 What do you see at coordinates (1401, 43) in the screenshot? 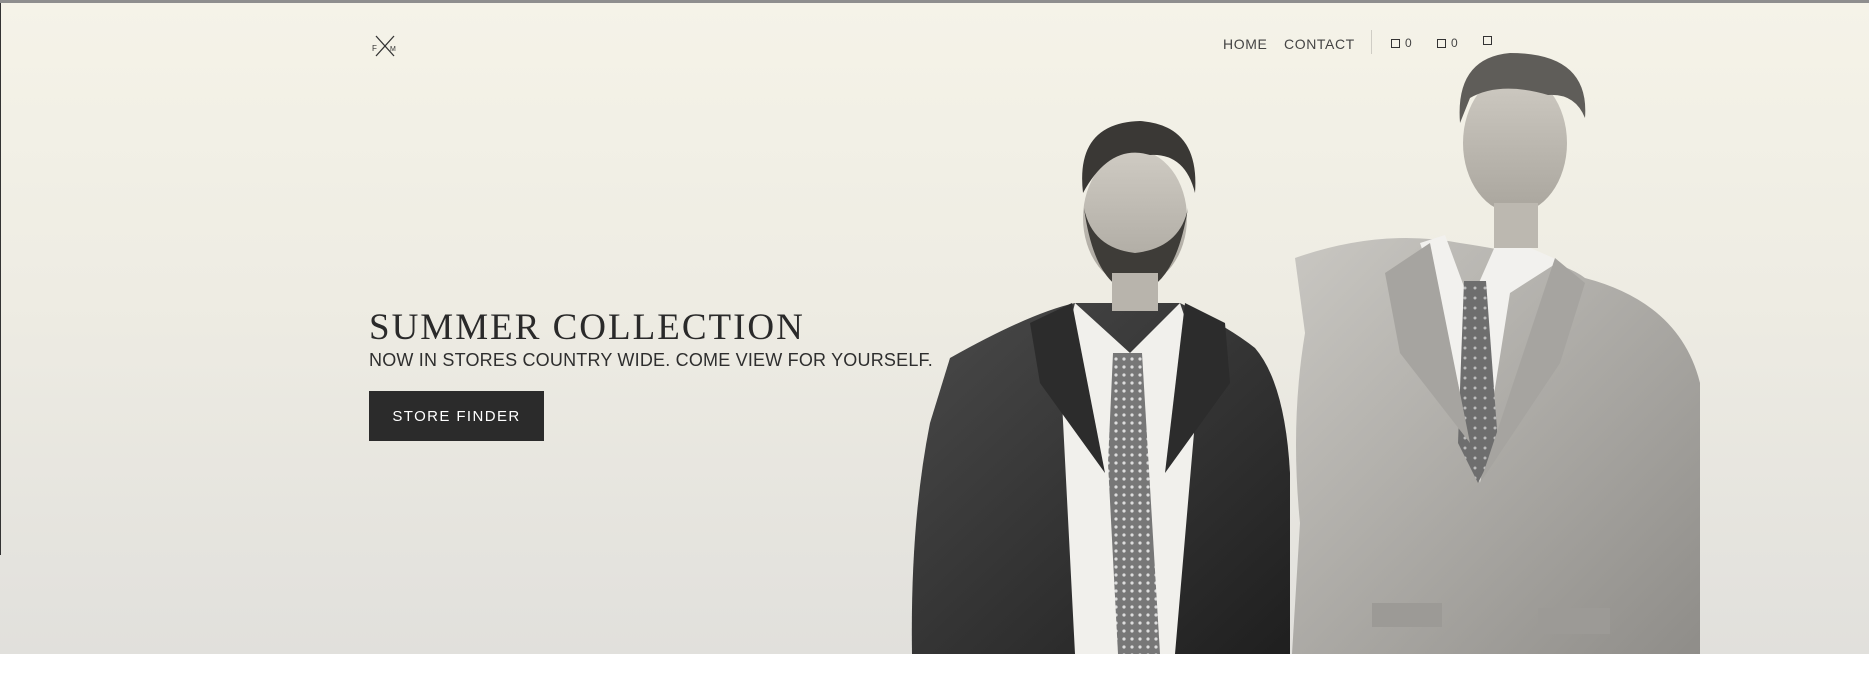
I see `nav-counter-1: 0` at bounding box center [1401, 43].